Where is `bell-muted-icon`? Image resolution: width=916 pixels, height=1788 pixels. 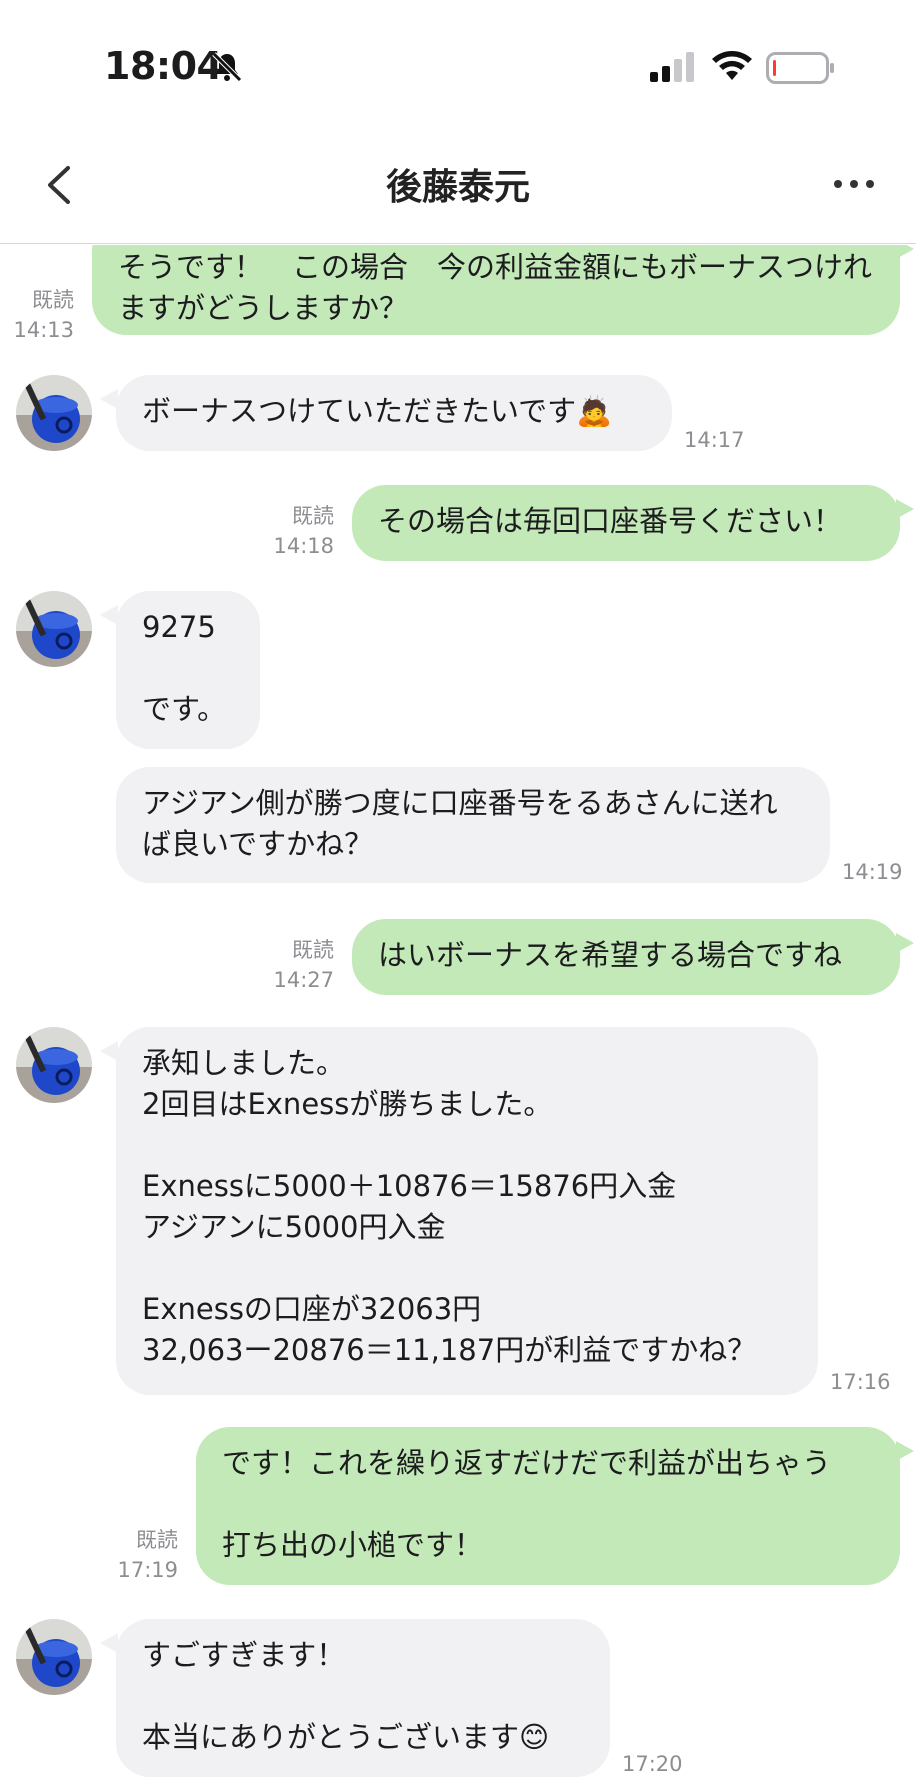 bell-muted-icon is located at coordinates (227, 67).